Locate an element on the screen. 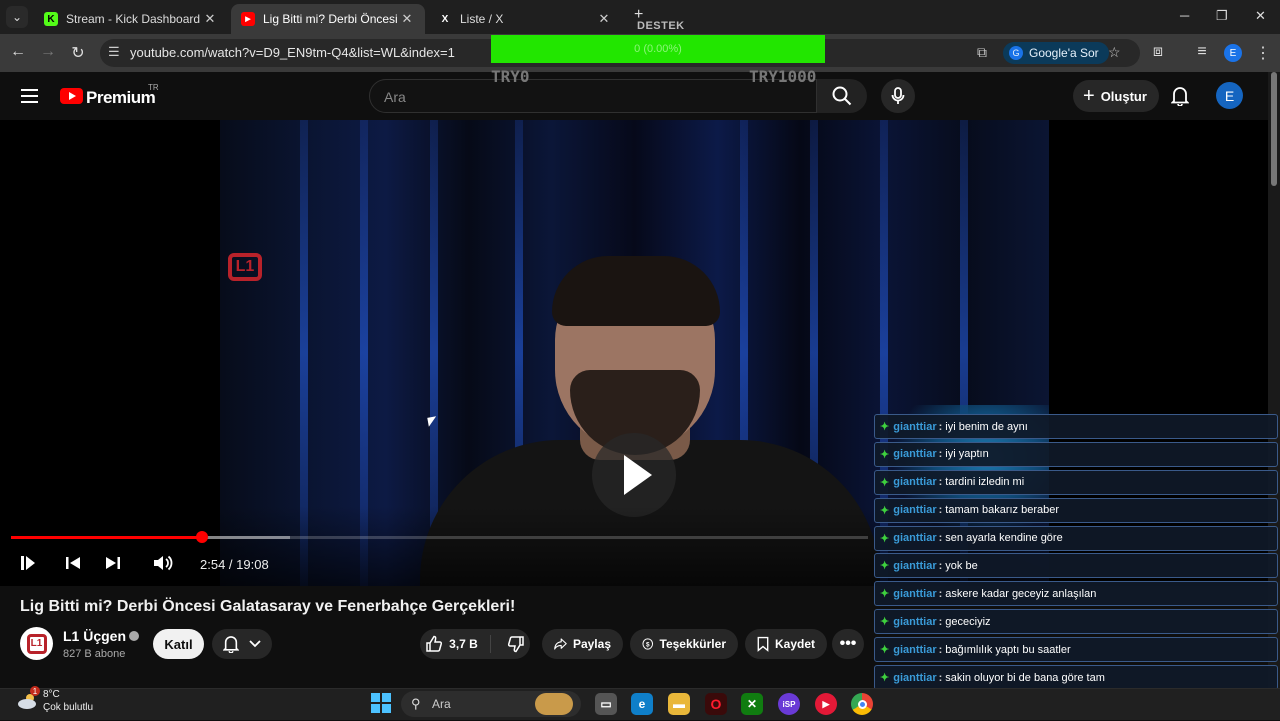 The width and height of the screenshot is (1280, 721). back-icon: ← is located at coordinates (18, 52).